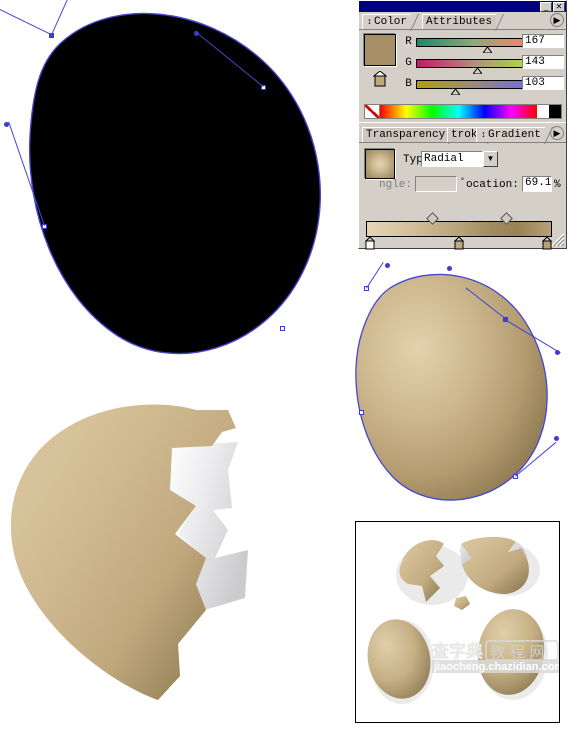  Describe the element at coordinates (543, 62) in the screenshot. I see `slider-value-g: 143` at that location.